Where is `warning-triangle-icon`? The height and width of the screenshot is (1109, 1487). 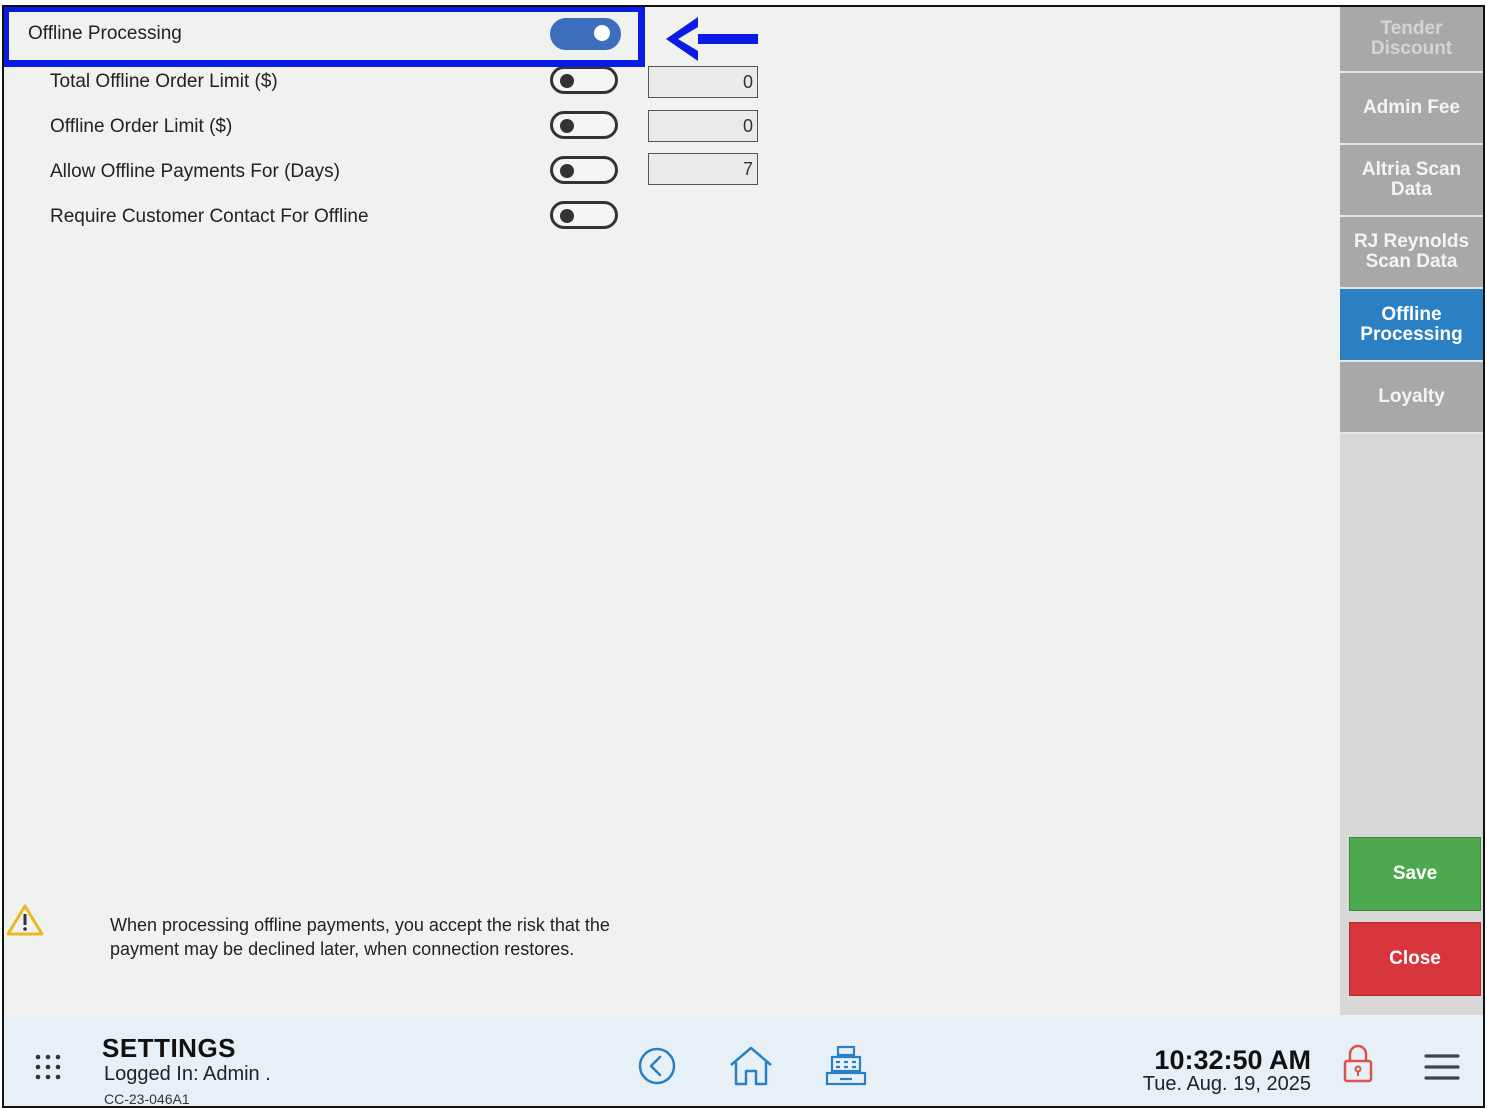
warning-triangle-icon is located at coordinates (25, 920).